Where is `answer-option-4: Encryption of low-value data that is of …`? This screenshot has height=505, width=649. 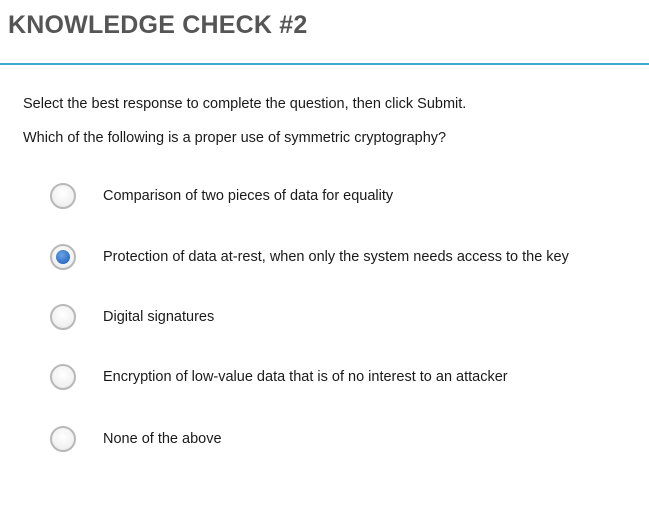 answer-option-4: Encryption of low-value data that is of … is located at coordinates (345, 377).